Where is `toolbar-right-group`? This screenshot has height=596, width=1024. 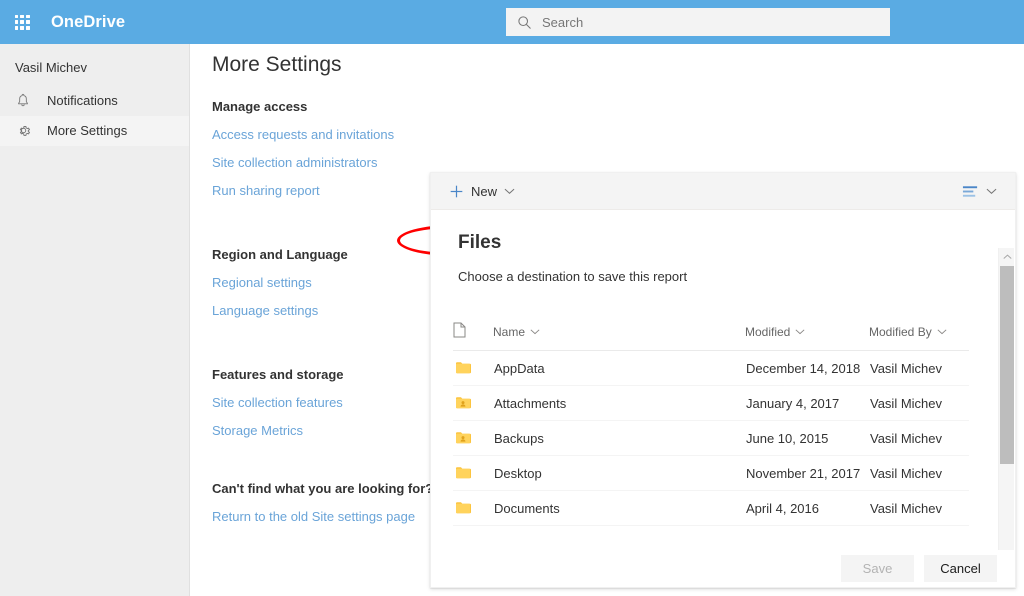 toolbar-right-group is located at coordinates (988, 191).